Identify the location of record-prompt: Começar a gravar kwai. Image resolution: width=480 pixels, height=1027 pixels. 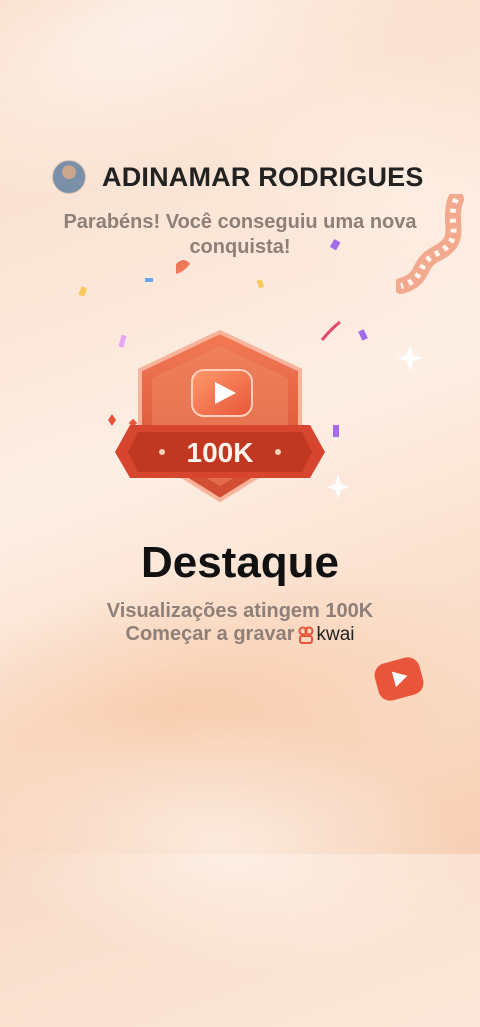
(240, 634).